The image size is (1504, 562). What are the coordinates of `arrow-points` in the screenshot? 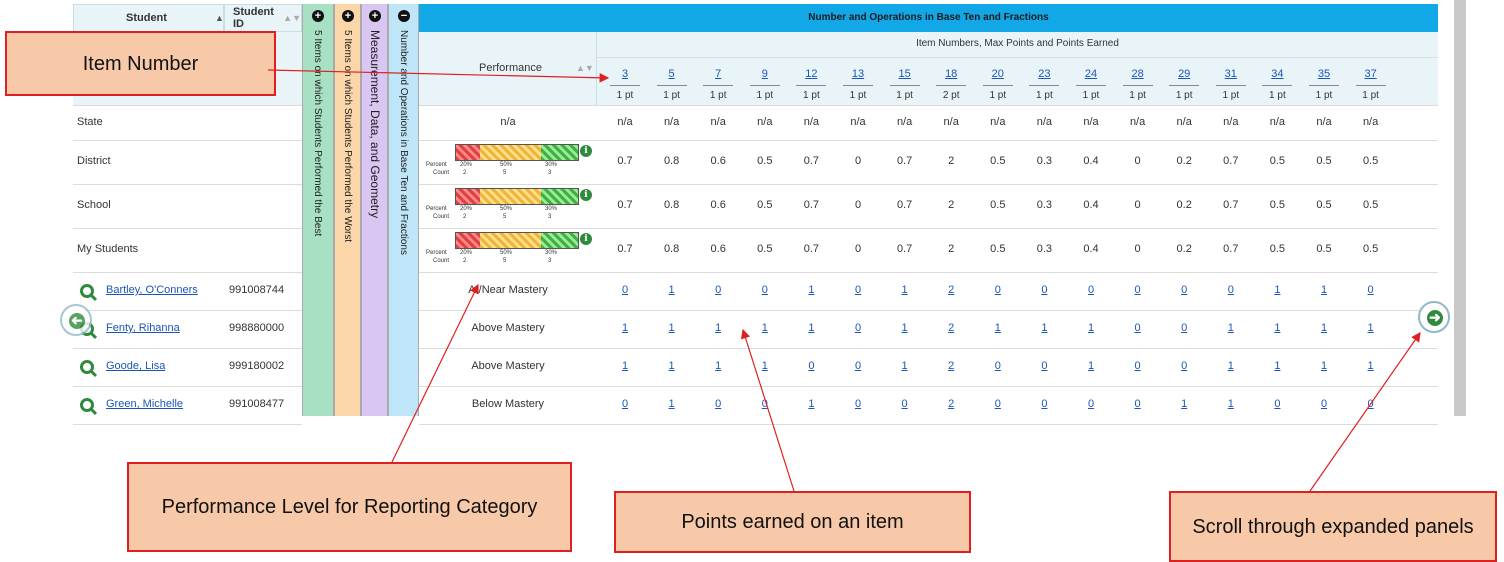 It's located at (767, 410).